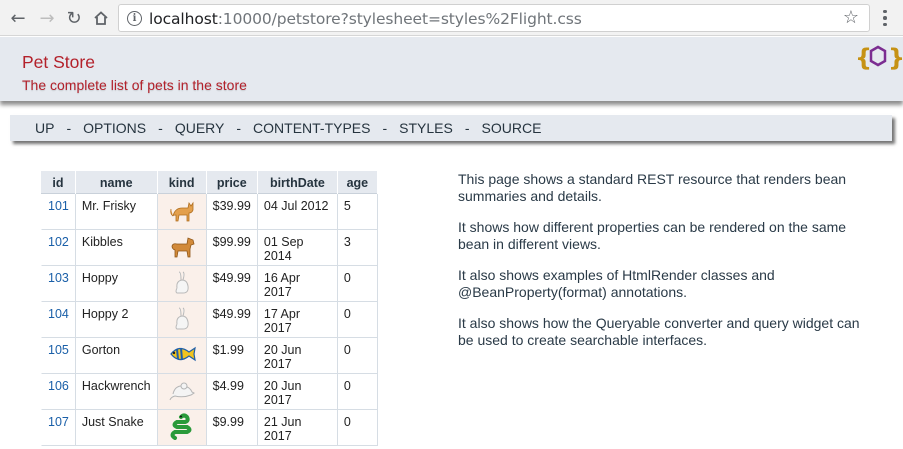  What do you see at coordinates (512, 128) in the screenshot?
I see `nav-link-source: SOURCE` at bounding box center [512, 128].